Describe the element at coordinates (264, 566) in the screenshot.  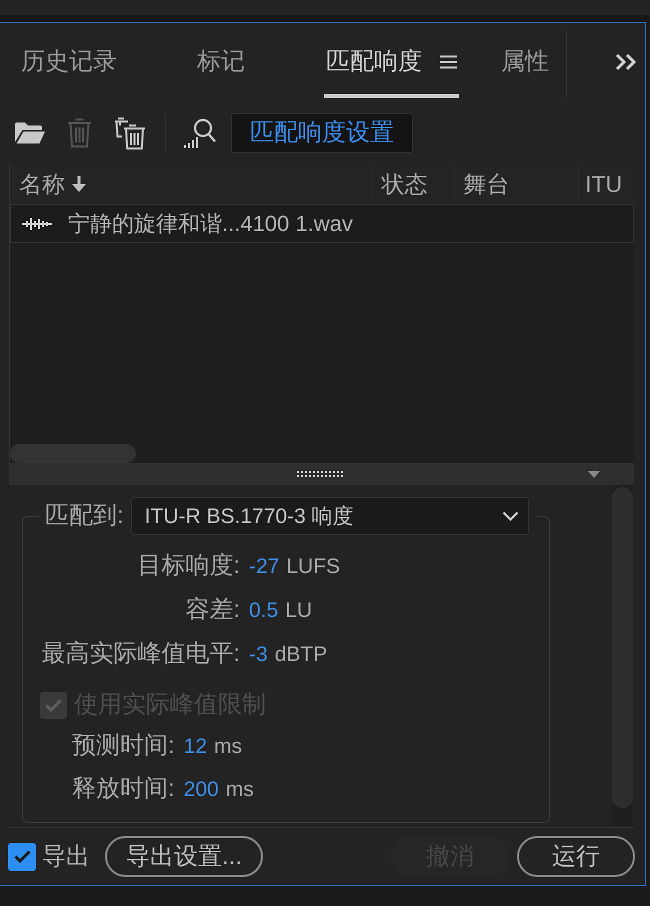
I see `value-scrubber: -27` at that location.